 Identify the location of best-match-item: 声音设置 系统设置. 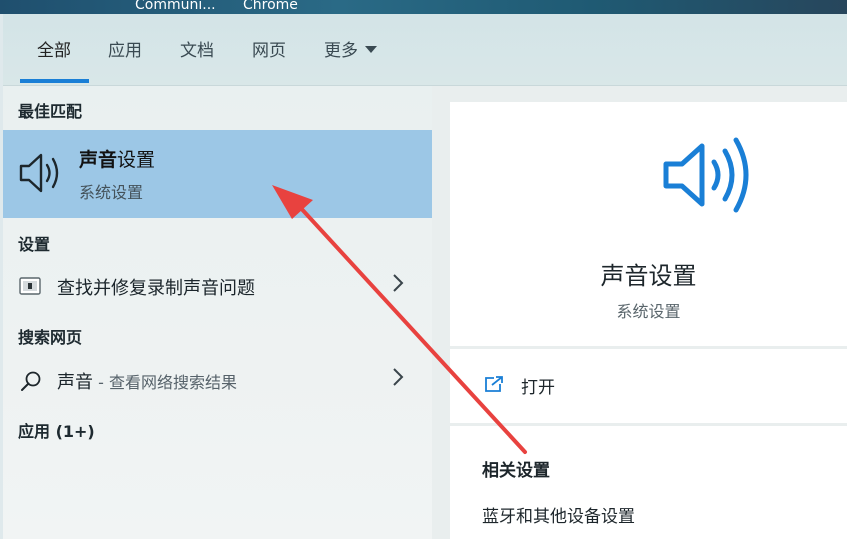
(217, 174).